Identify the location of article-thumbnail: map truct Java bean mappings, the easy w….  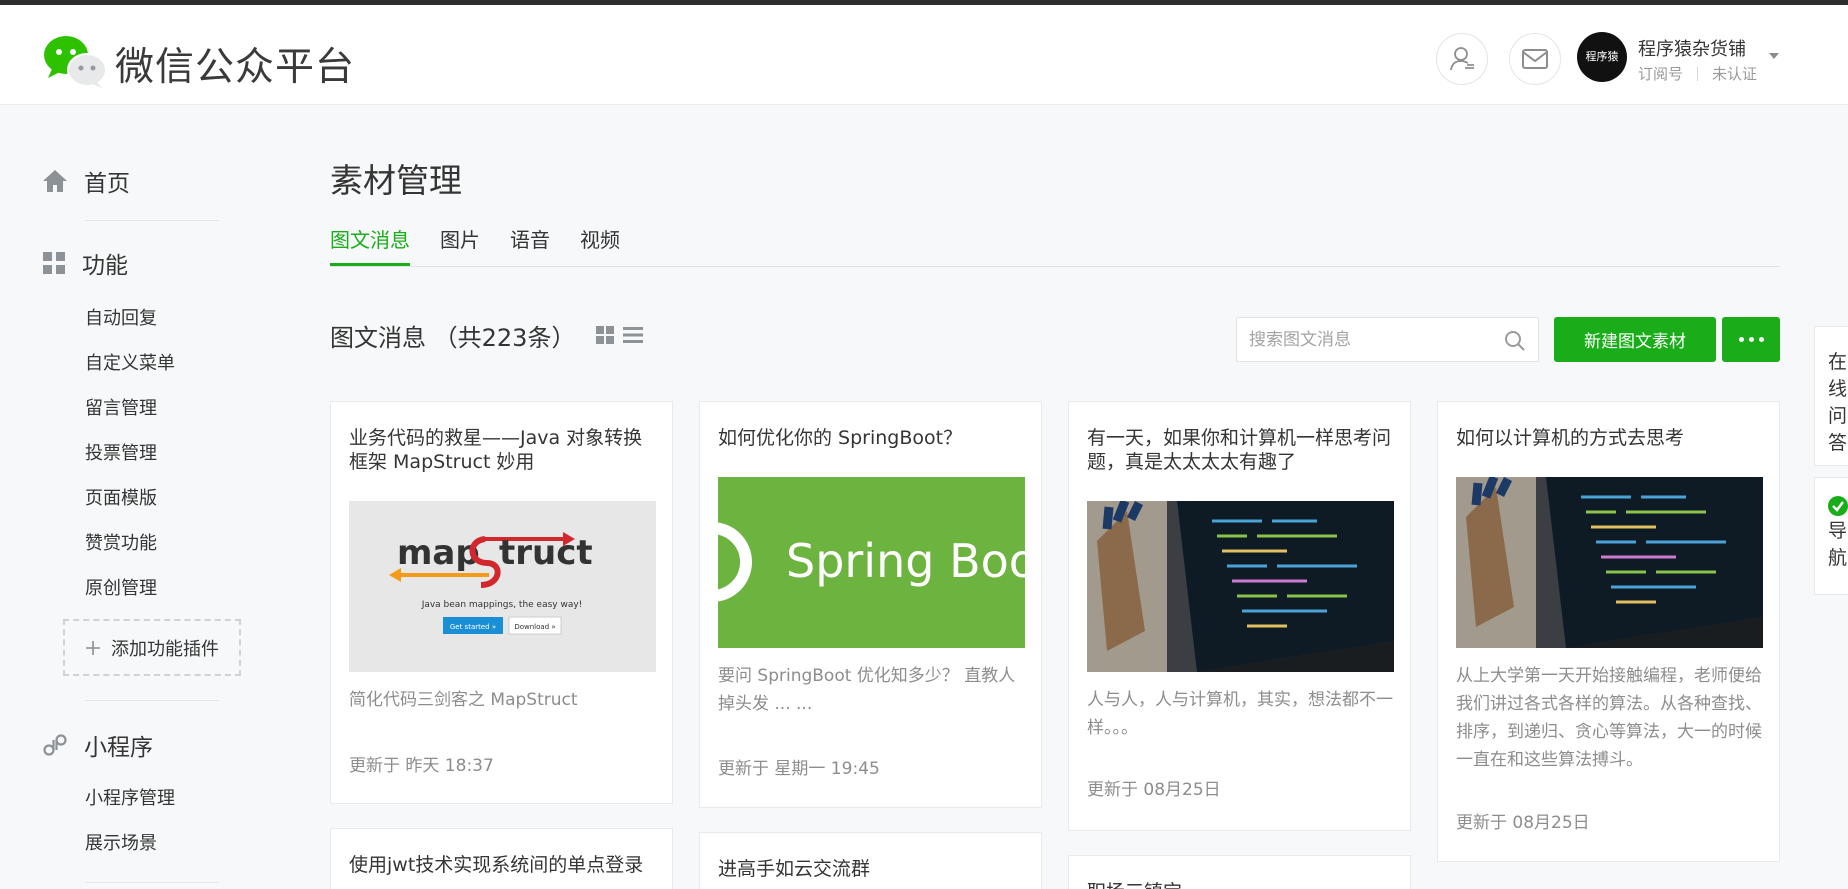
(502, 586).